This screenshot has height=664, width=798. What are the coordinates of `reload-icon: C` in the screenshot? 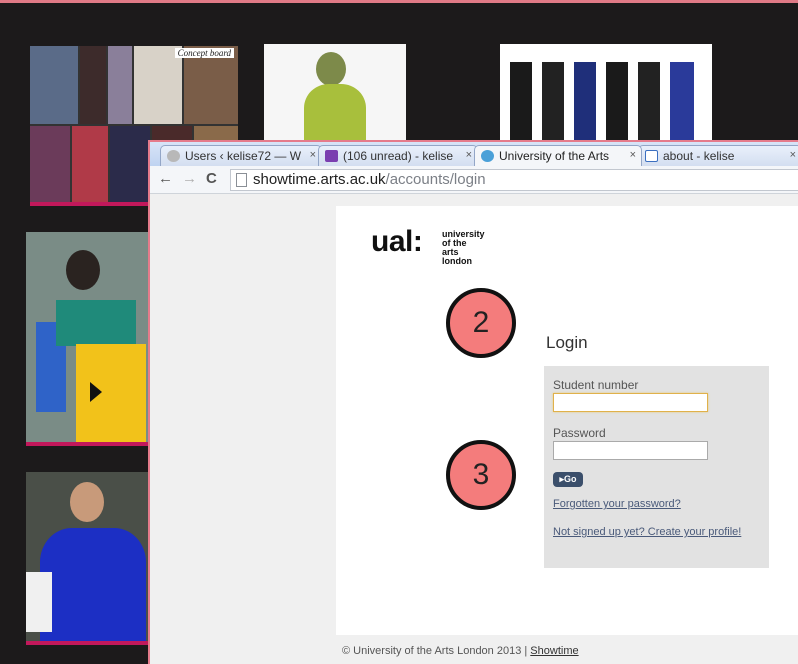 It's located at (211, 178).